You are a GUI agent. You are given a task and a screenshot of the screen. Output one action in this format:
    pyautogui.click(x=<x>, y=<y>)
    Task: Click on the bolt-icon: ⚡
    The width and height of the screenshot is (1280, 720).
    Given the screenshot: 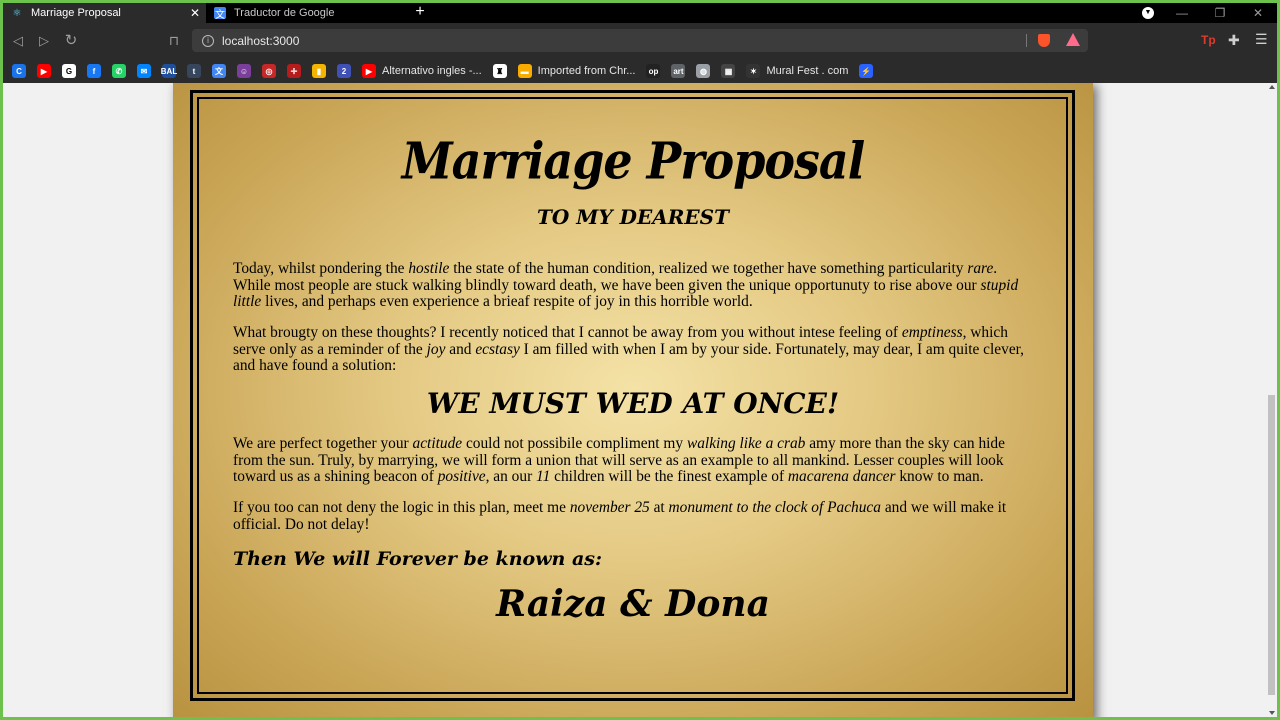 What is the action you would take?
    pyautogui.click(x=866, y=71)
    